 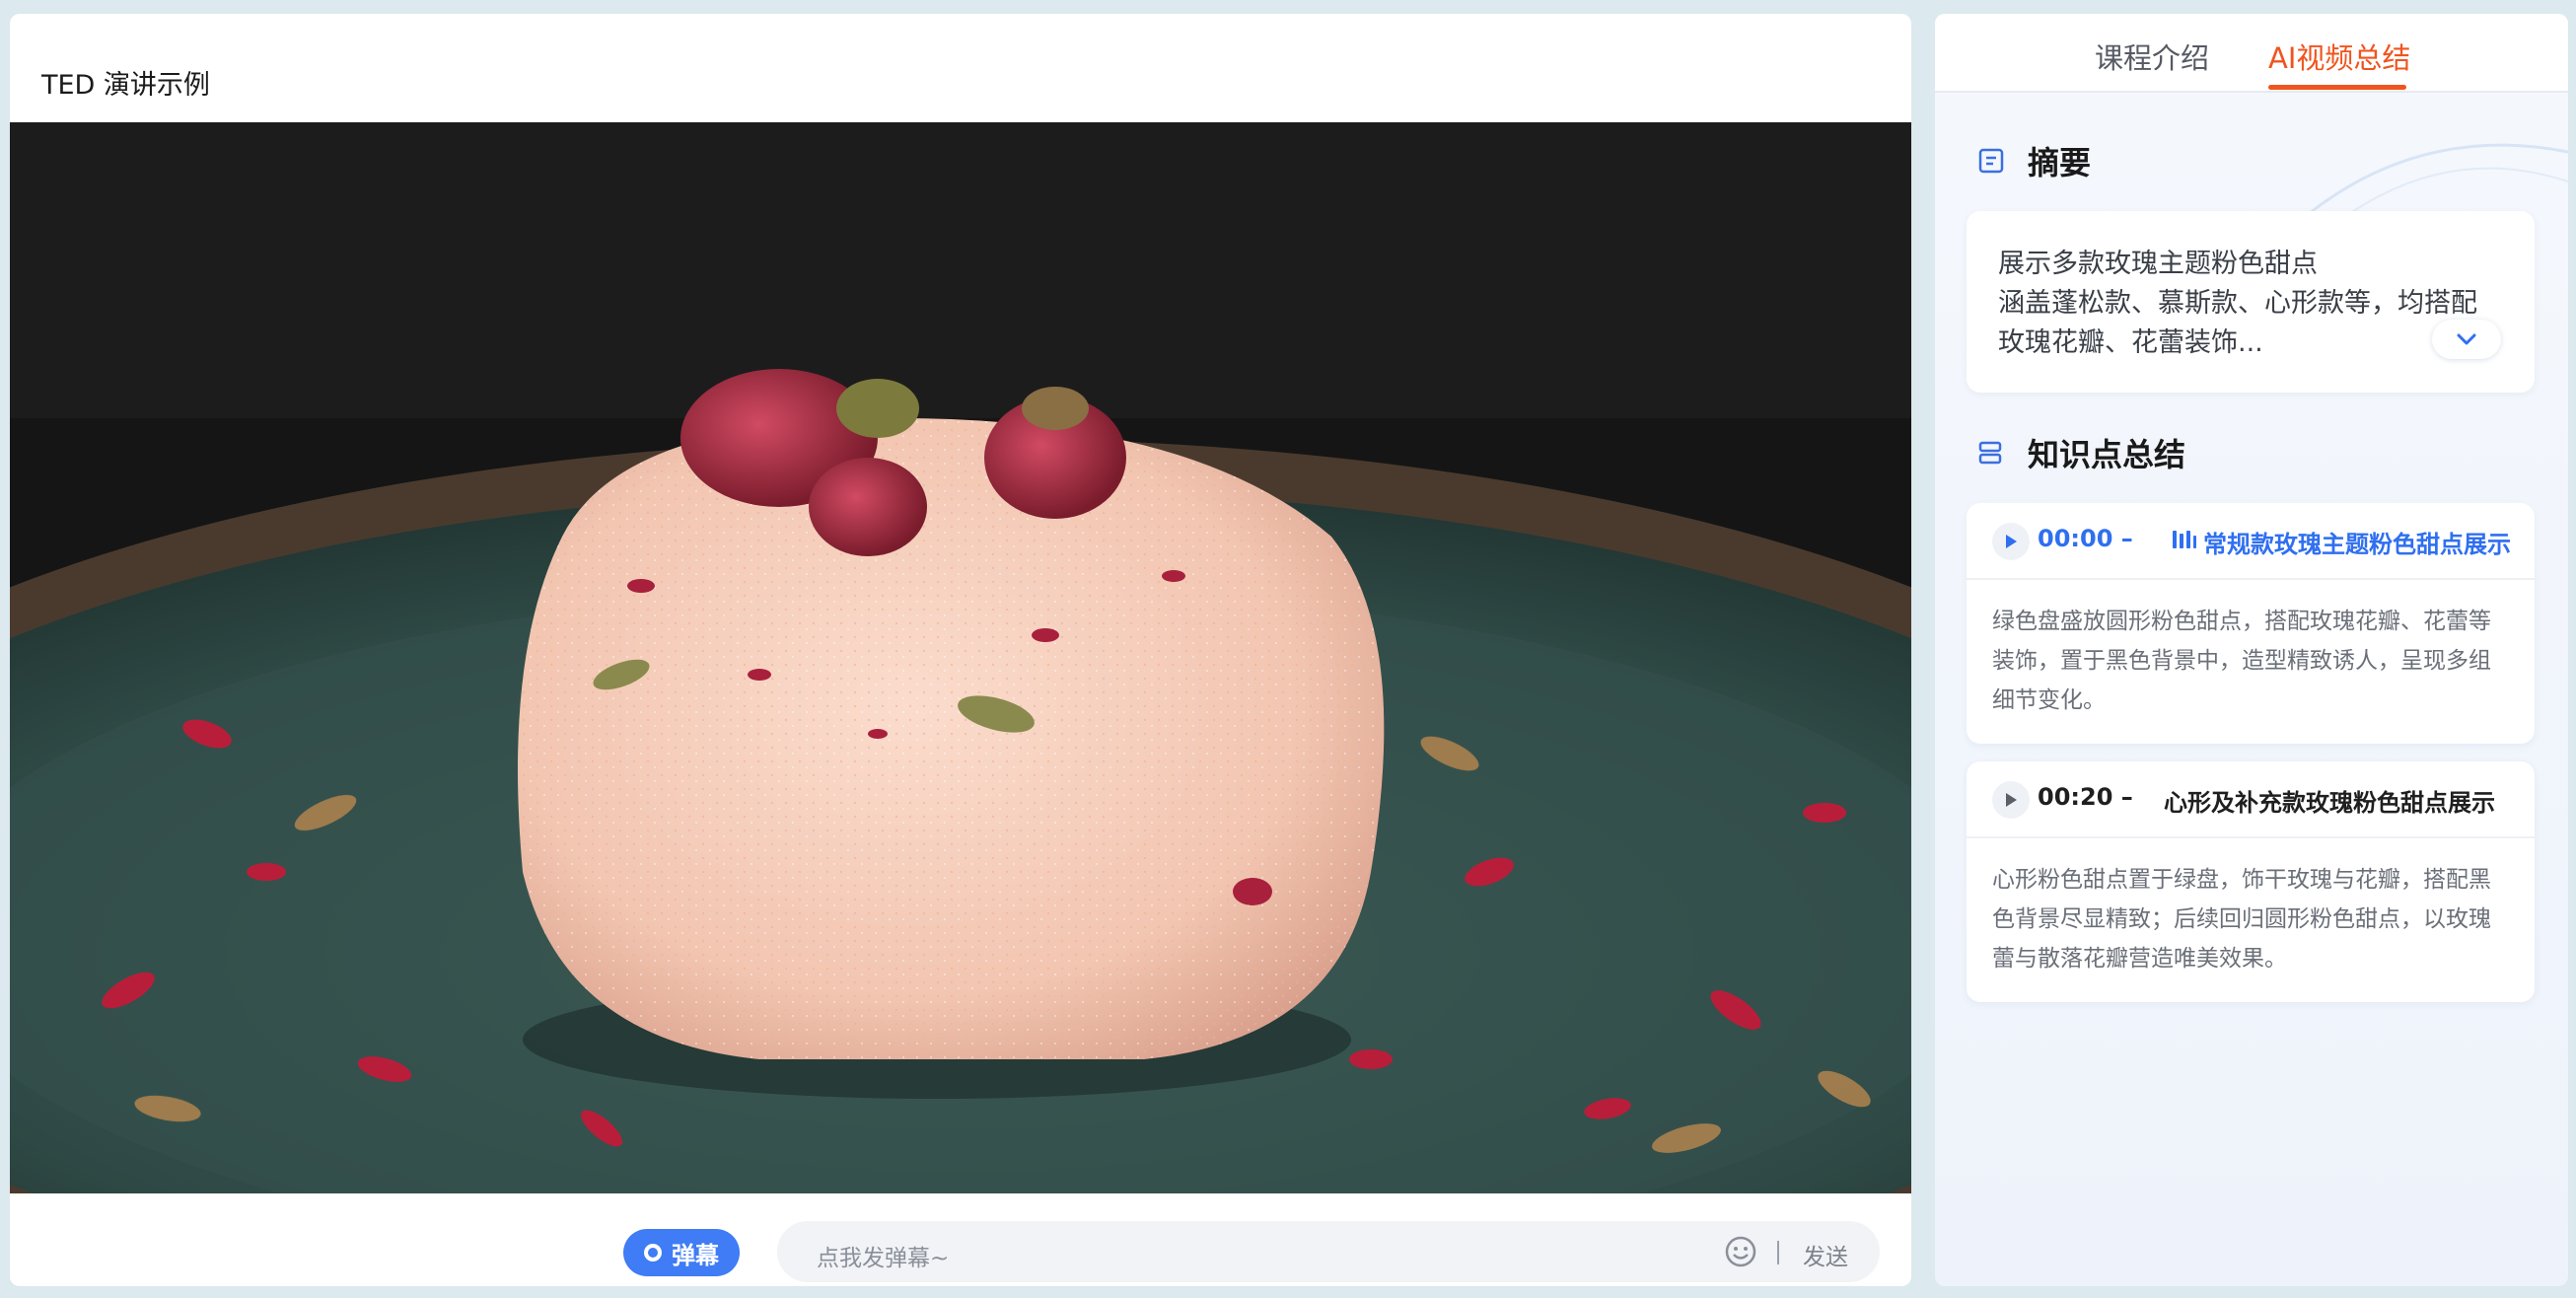 What do you see at coordinates (653, 1253) in the screenshot?
I see `toggle-on-icon` at bounding box center [653, 1253].